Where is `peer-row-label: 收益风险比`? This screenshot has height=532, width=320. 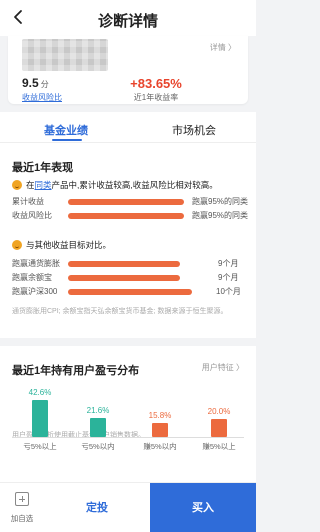
peer-row-label: 收益风险比 is located at coordinates (32, 215).